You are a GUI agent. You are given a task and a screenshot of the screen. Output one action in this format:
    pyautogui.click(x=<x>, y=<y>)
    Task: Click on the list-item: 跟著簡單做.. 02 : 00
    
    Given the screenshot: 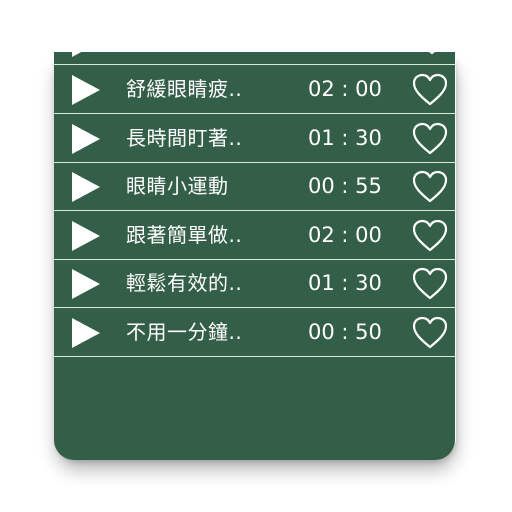 What is the action you would take?
    pyautogui.click(x=254, y=235)
    